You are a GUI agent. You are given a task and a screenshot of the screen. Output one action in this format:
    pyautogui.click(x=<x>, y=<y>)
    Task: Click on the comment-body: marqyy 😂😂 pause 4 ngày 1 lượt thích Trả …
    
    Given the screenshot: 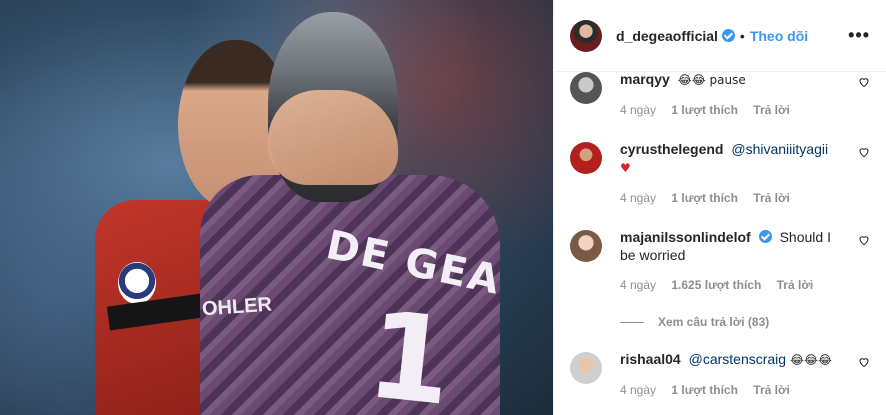 What is the action you would take?
    pyautogui.click(x=745, y=93)
    